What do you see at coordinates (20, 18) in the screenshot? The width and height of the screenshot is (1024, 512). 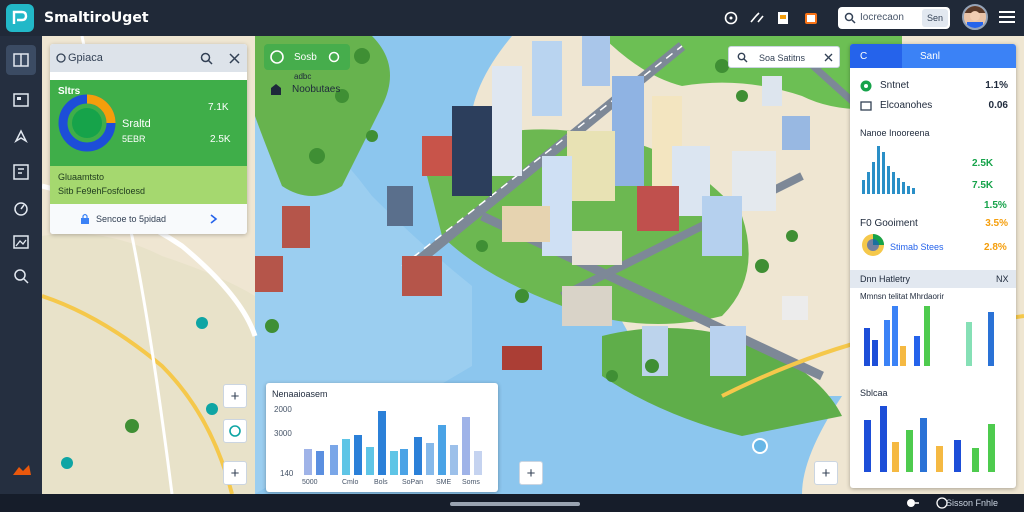 I see `app-logo` at bounding box center [20, 18].